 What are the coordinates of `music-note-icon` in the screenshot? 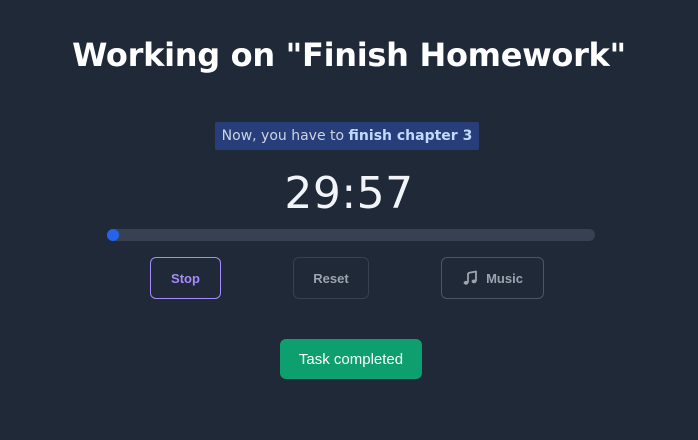 It's located at (470, 278).